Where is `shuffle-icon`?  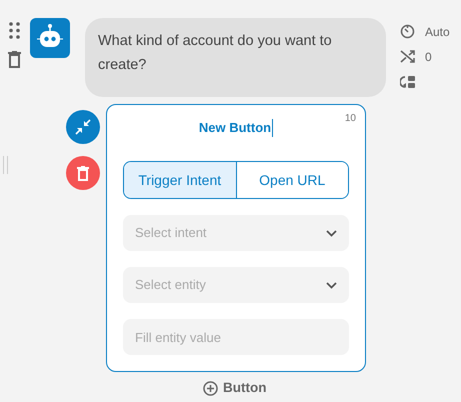 shuffle-icon is located at coordinates (407, 56).